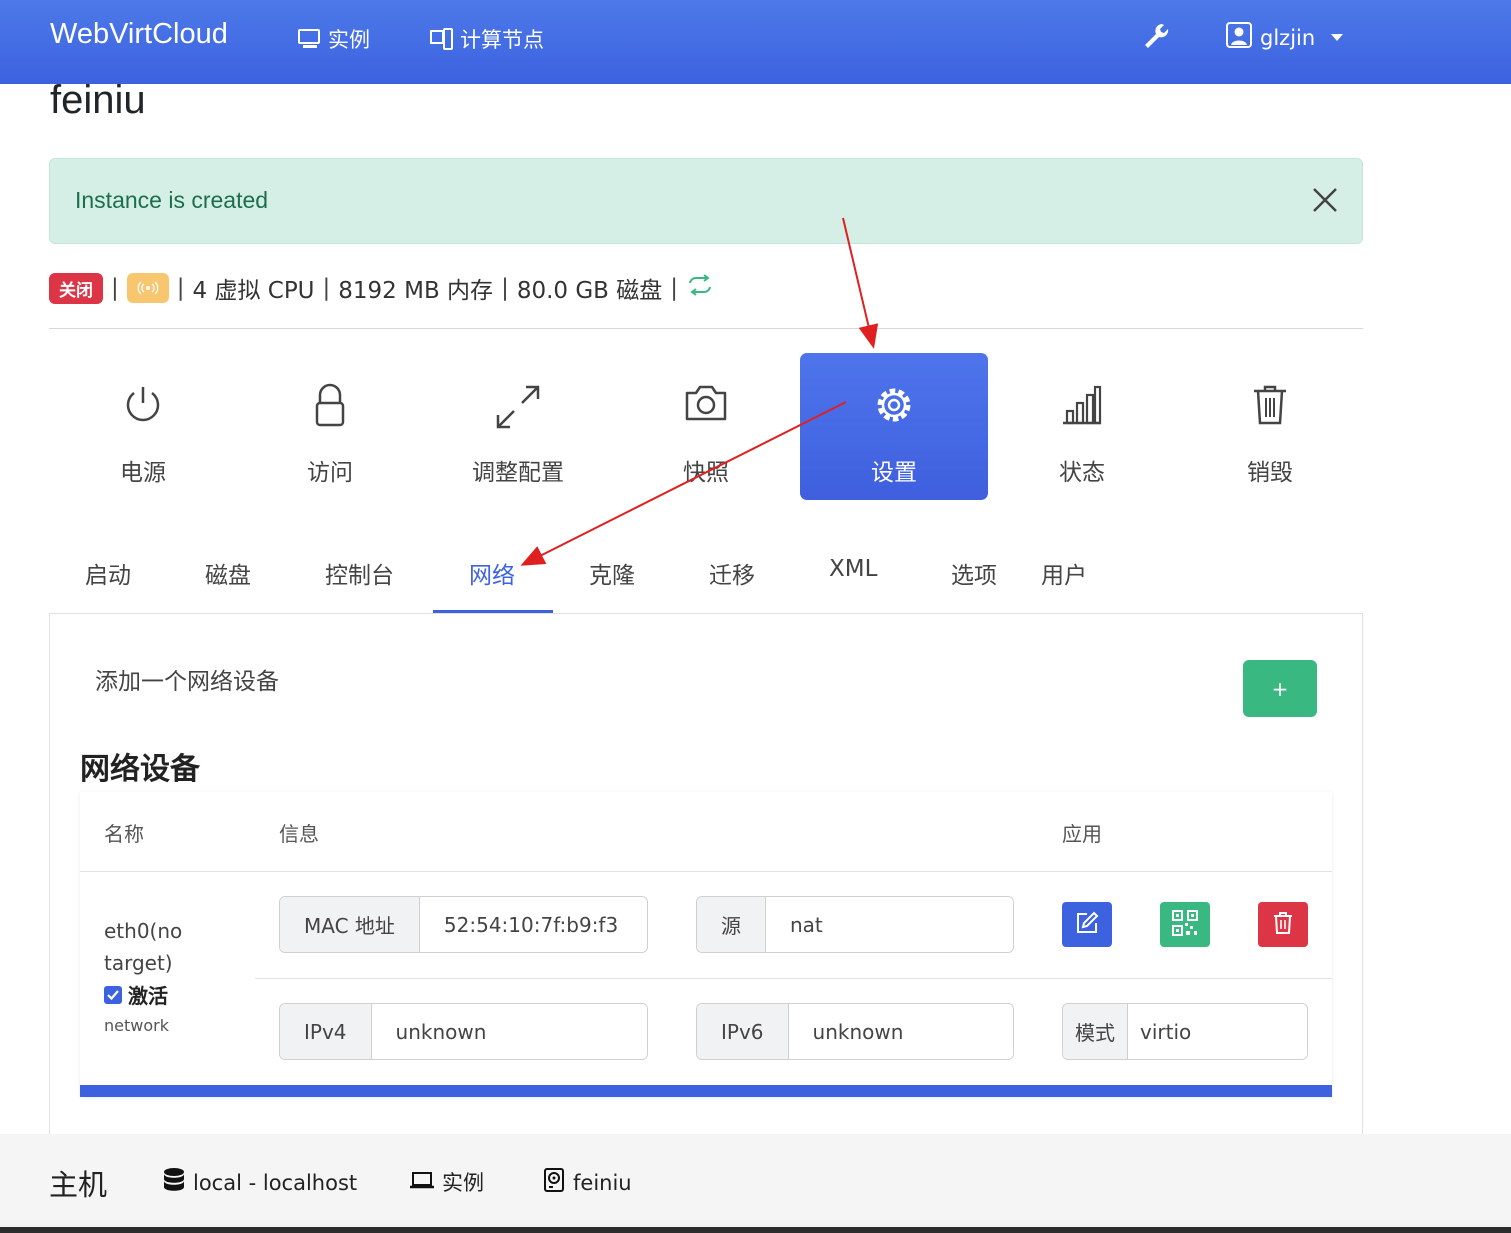 Image resolution: width=1511 pixels, height=1233 pixels. What do you see at coordinates (1270, 473) in the screenshot?
I see `action-label: 销毁` at bounding box center [1270, 473].